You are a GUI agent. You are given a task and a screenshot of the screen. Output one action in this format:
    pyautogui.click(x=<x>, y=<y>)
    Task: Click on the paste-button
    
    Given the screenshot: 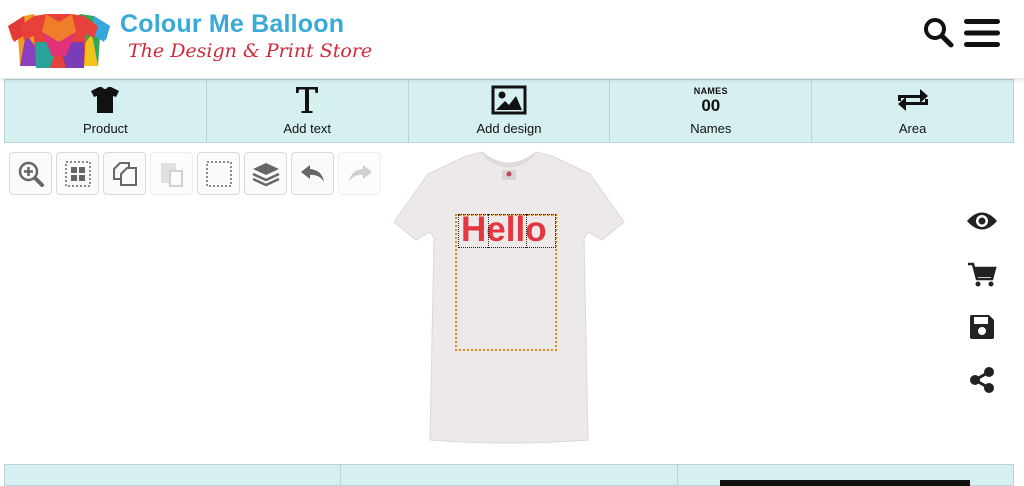 What is the action you would take?
    pyautogui.click(x=171, y=173)
    